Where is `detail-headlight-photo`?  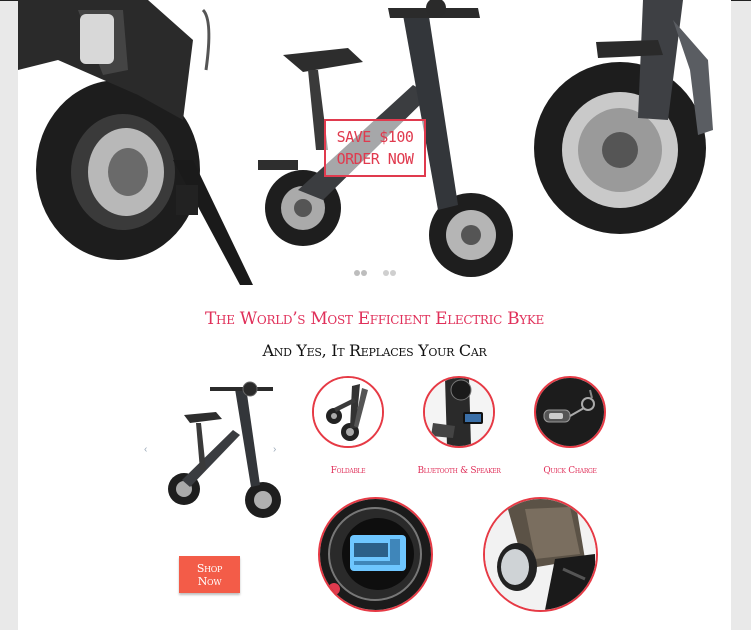
detail-headlight-photo is located at coordinates (540, 554).